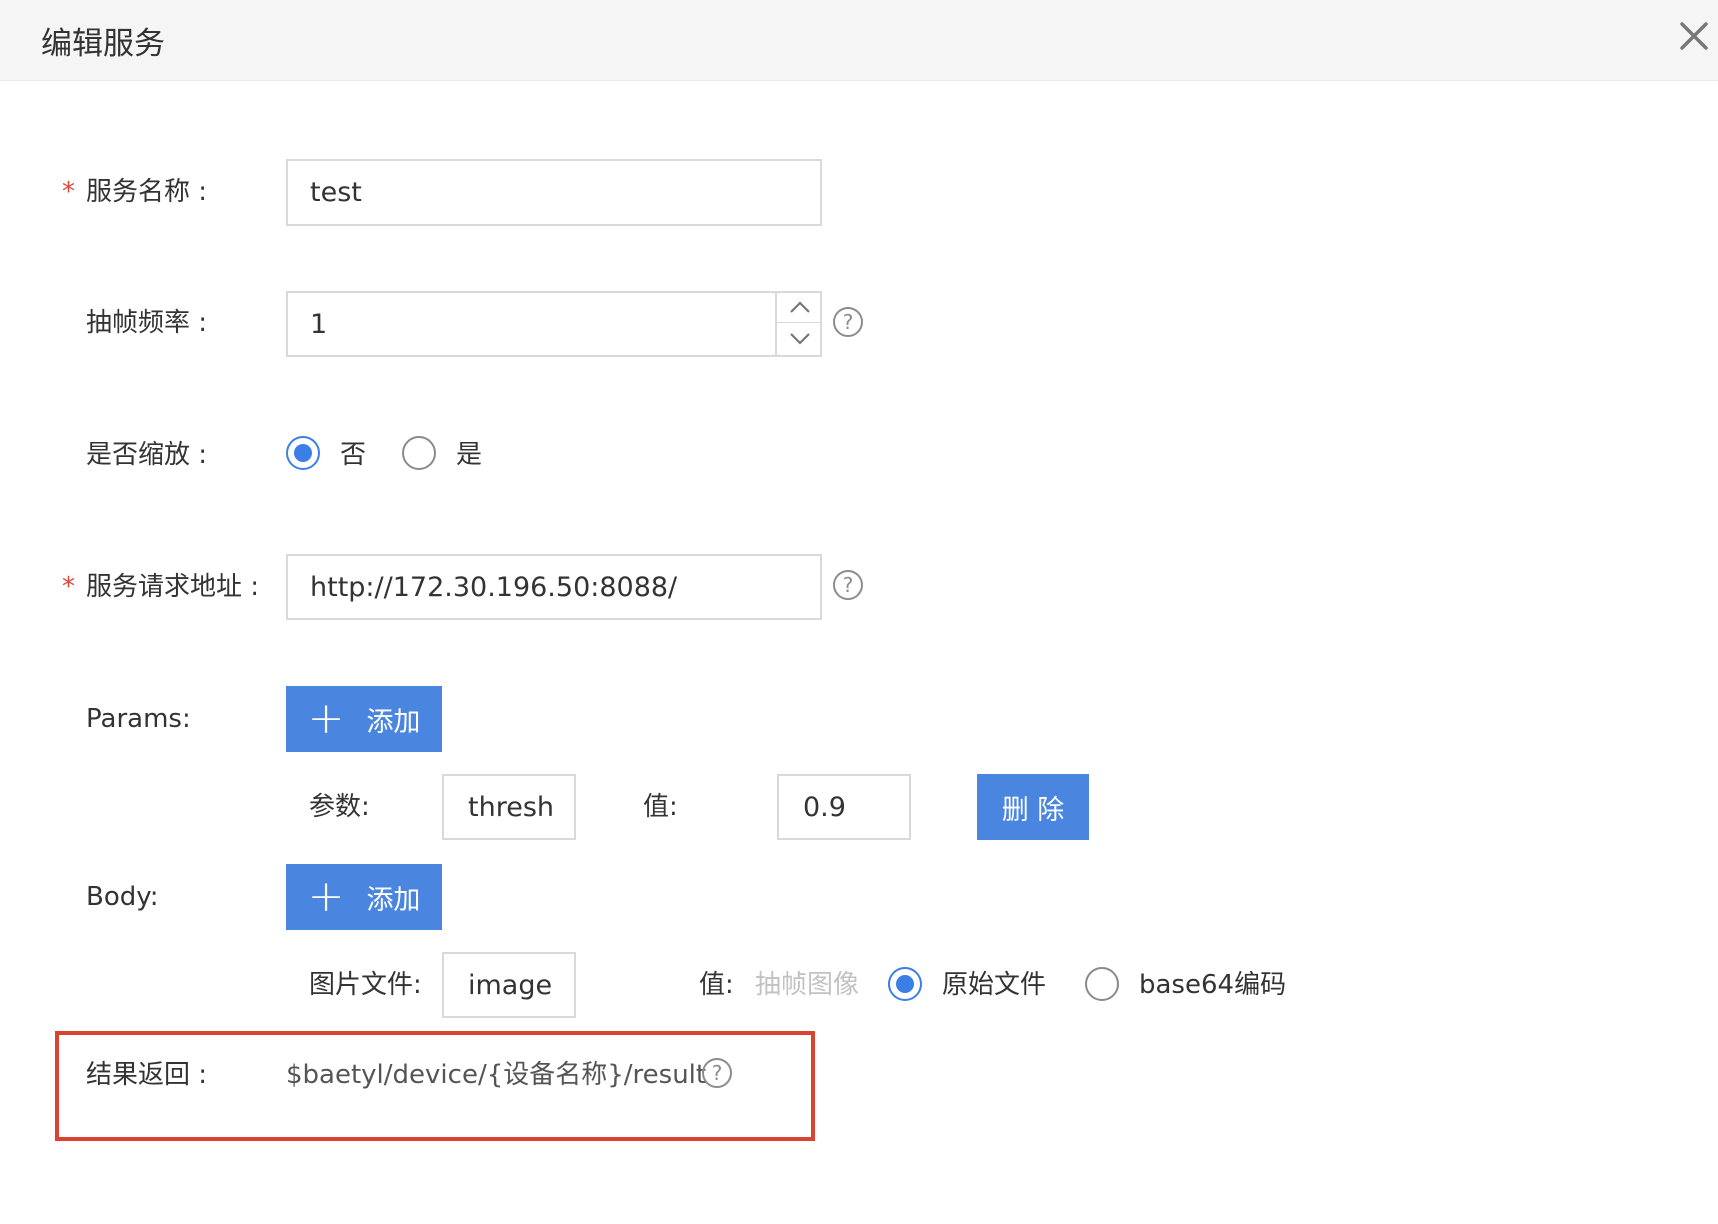 Image resolution: width=1718 pixels, height=1224 pixels. What do you see at coordinates (994, 985) in the screenshot?
I see `original-file-label: 原始文件` at bounding box center [994, 985].